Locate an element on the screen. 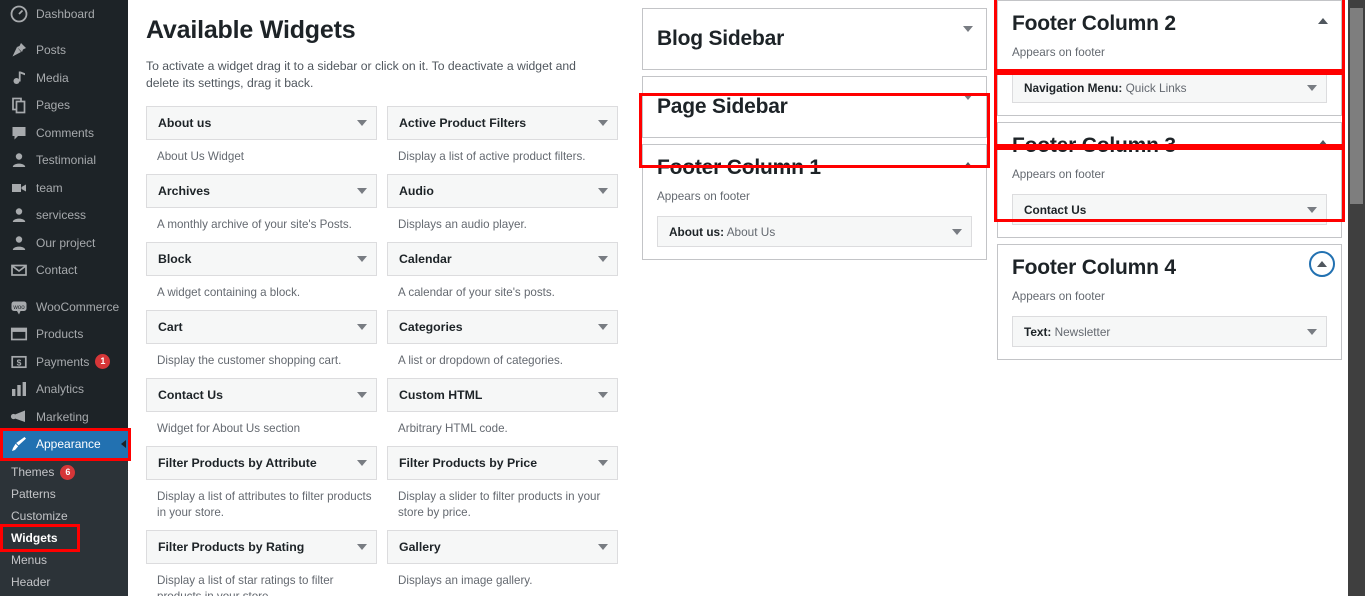 Image resolution: width=1365 pixels, height=596 pixels. widget-card-header: Cart is located at coordinates (261, 327).